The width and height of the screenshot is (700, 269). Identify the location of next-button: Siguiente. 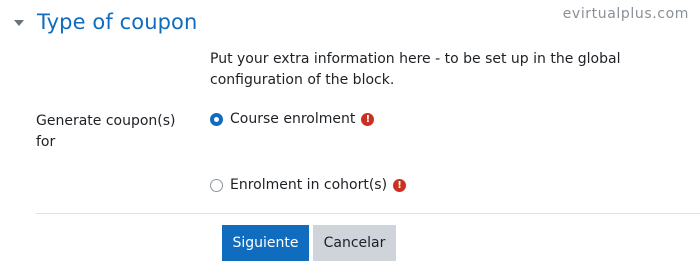
(265, 243).